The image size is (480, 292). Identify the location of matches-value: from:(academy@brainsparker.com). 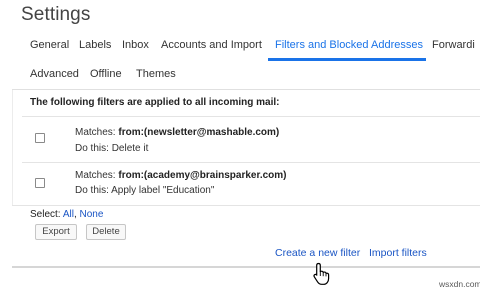
(202, 175).